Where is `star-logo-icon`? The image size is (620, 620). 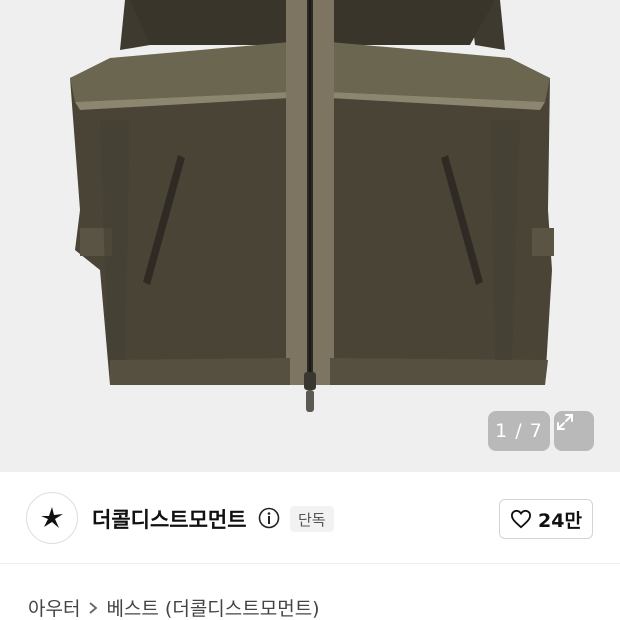 star-logo-icon is located at coordinates (52, 517).